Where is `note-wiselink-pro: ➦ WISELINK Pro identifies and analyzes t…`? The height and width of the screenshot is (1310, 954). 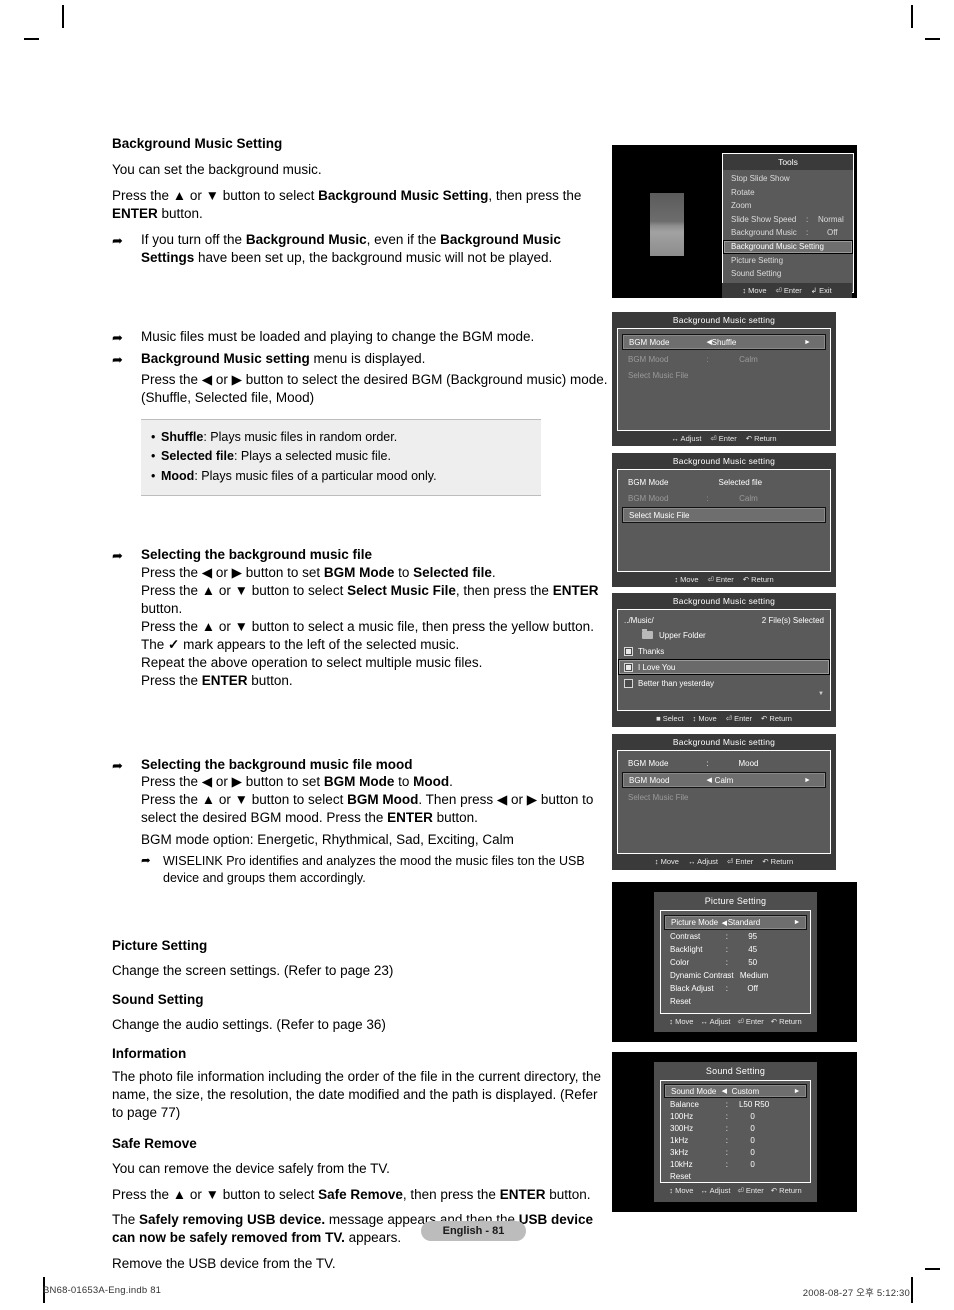 note-wiselink-pro: ➦ WISELINK Pro identifies and analyzes t… is located at coordinates (376, 869).